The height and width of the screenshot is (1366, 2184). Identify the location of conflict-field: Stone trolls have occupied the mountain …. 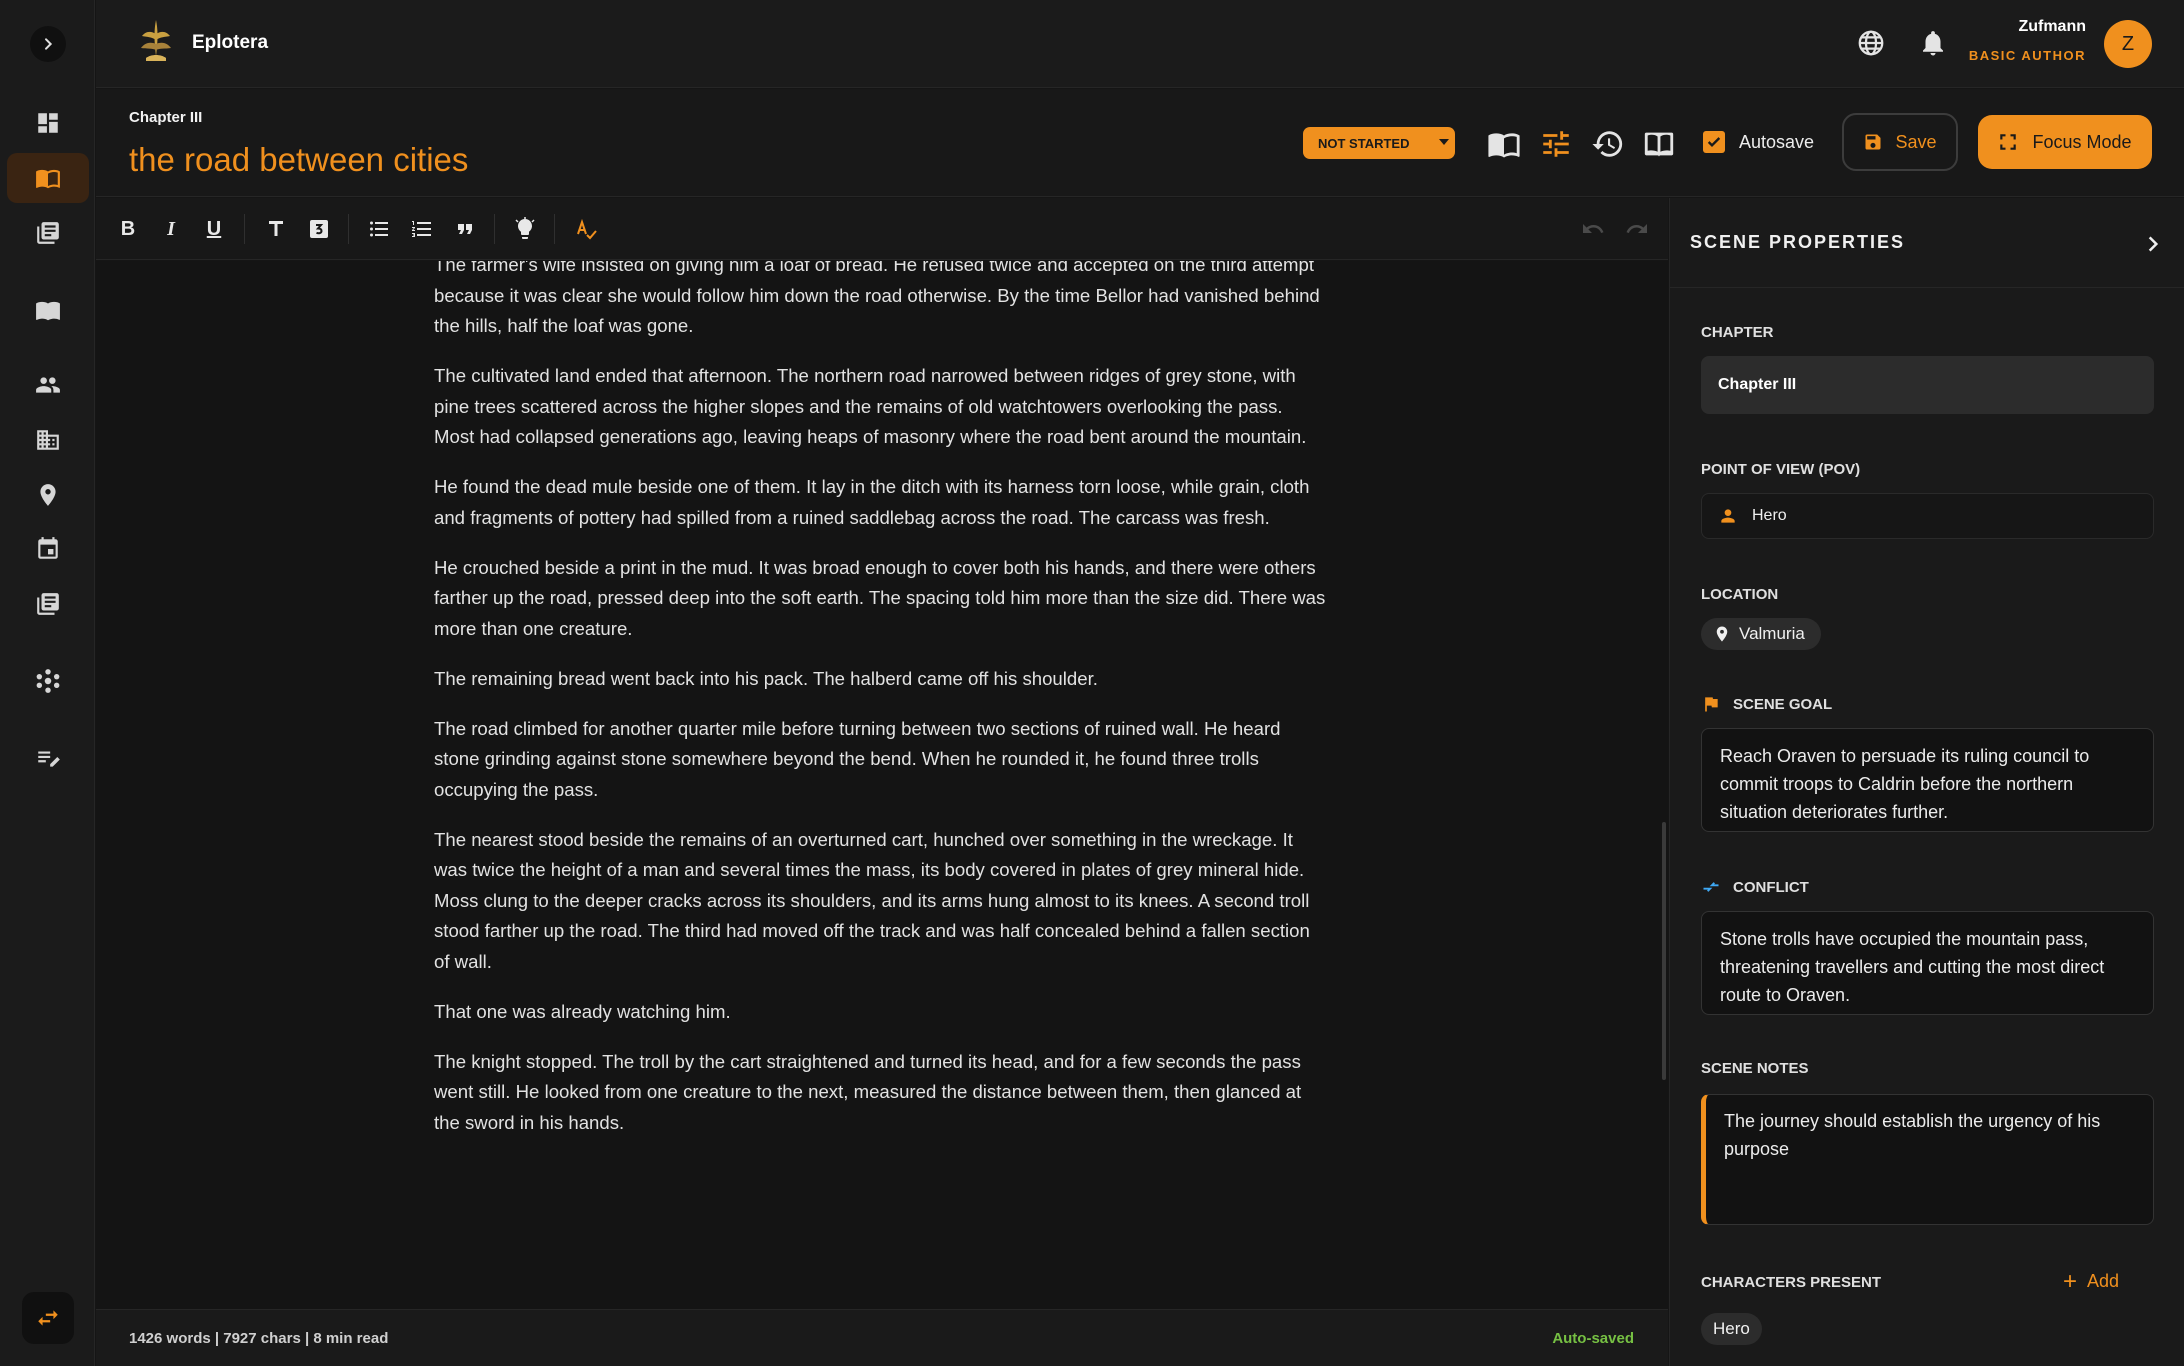
(1927, 963).